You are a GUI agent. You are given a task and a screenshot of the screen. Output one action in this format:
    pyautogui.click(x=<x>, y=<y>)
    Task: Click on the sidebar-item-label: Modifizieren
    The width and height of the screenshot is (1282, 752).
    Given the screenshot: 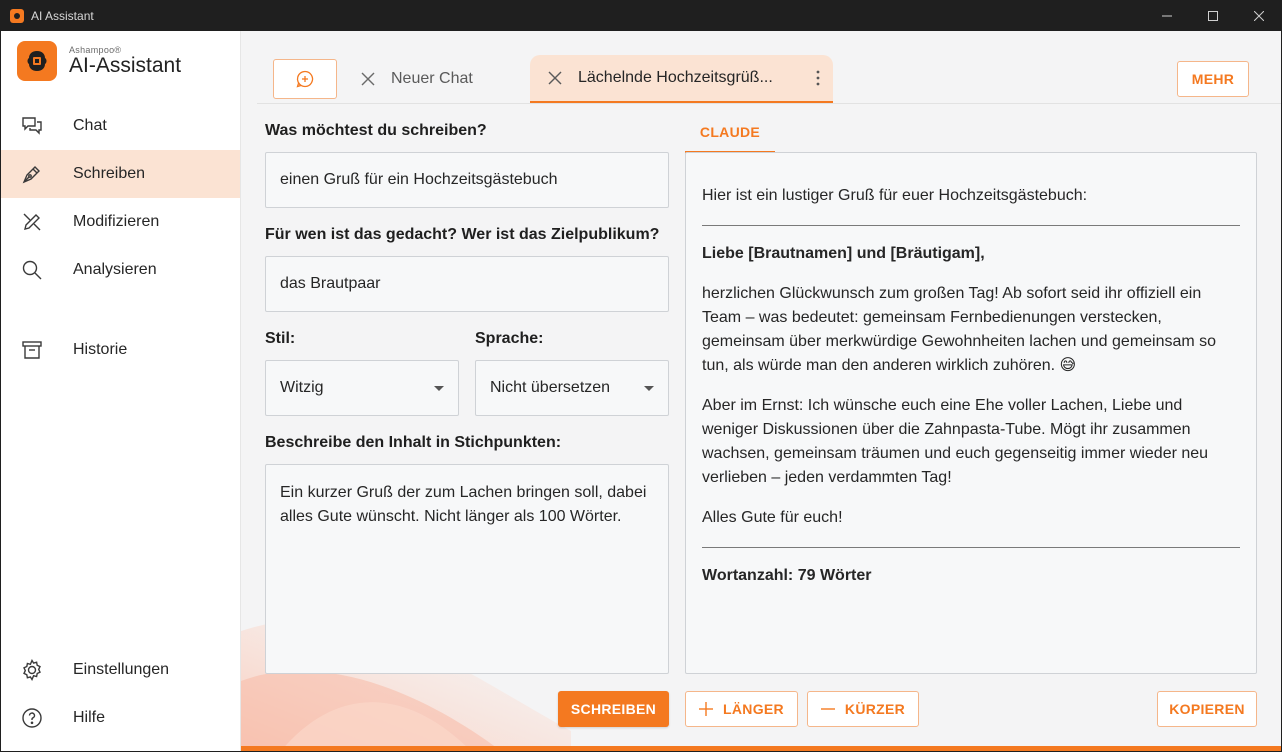 What is the action you would take?
    pyautogui.click(x=116, y=221)
    